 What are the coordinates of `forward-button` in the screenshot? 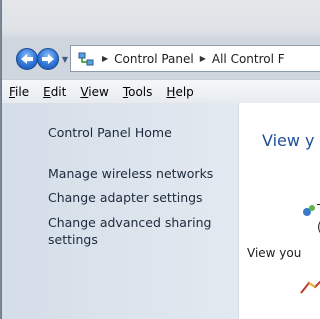 It's located at (48, 59).